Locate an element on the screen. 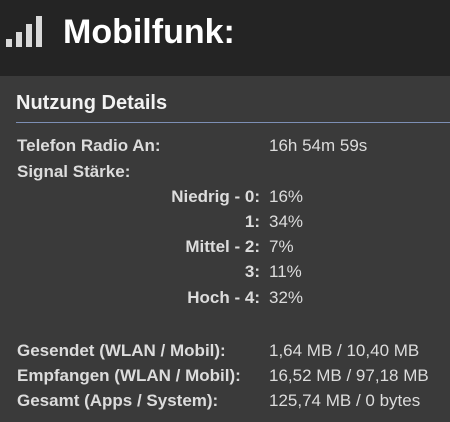  signal-level-0-value: 16% is located at coordinates (286, 196).